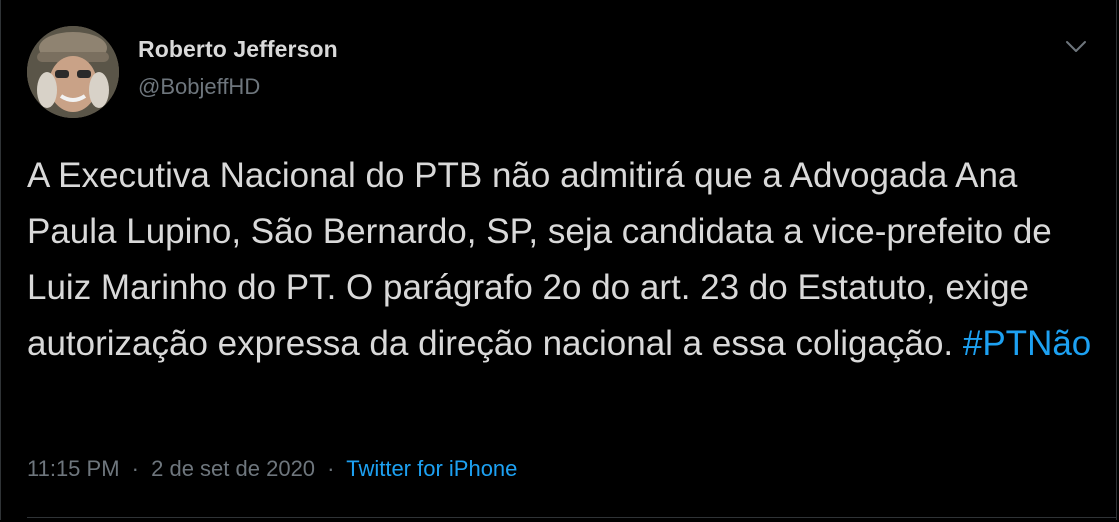  I want to click on tweet-date: 2 de set de 2020, so click(233, 468).